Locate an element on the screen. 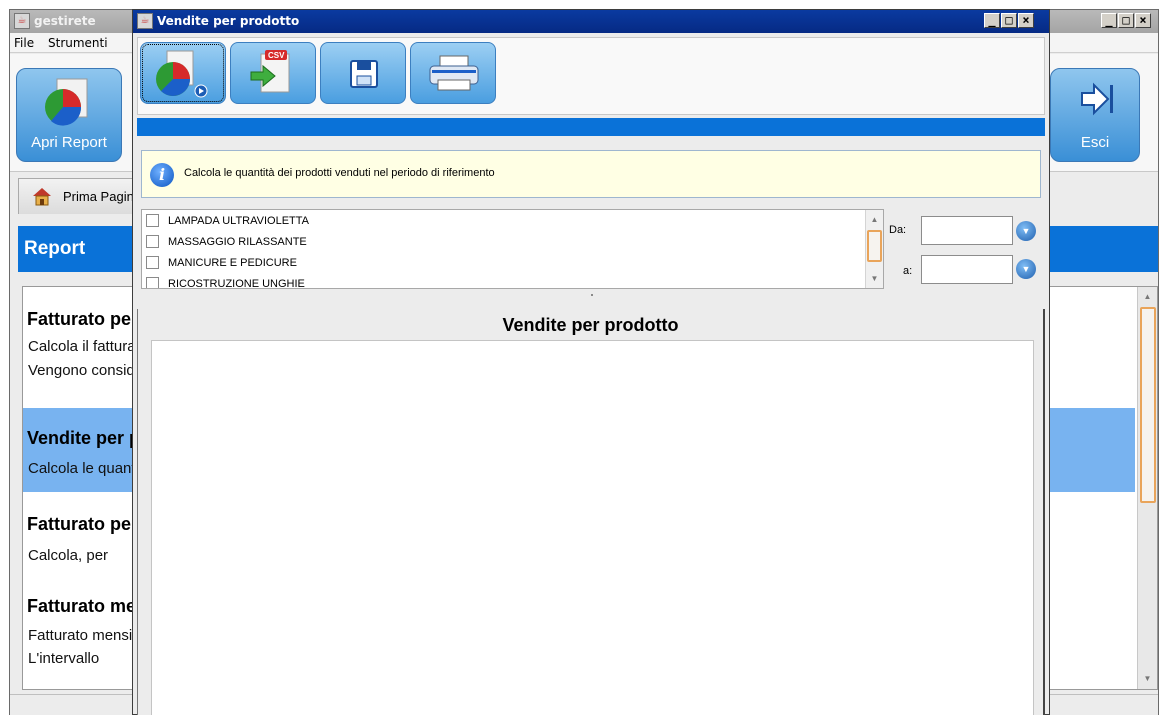 This screenshot has height=715, width=1168. pie-chart-icon is located at coordinates (66, 102).